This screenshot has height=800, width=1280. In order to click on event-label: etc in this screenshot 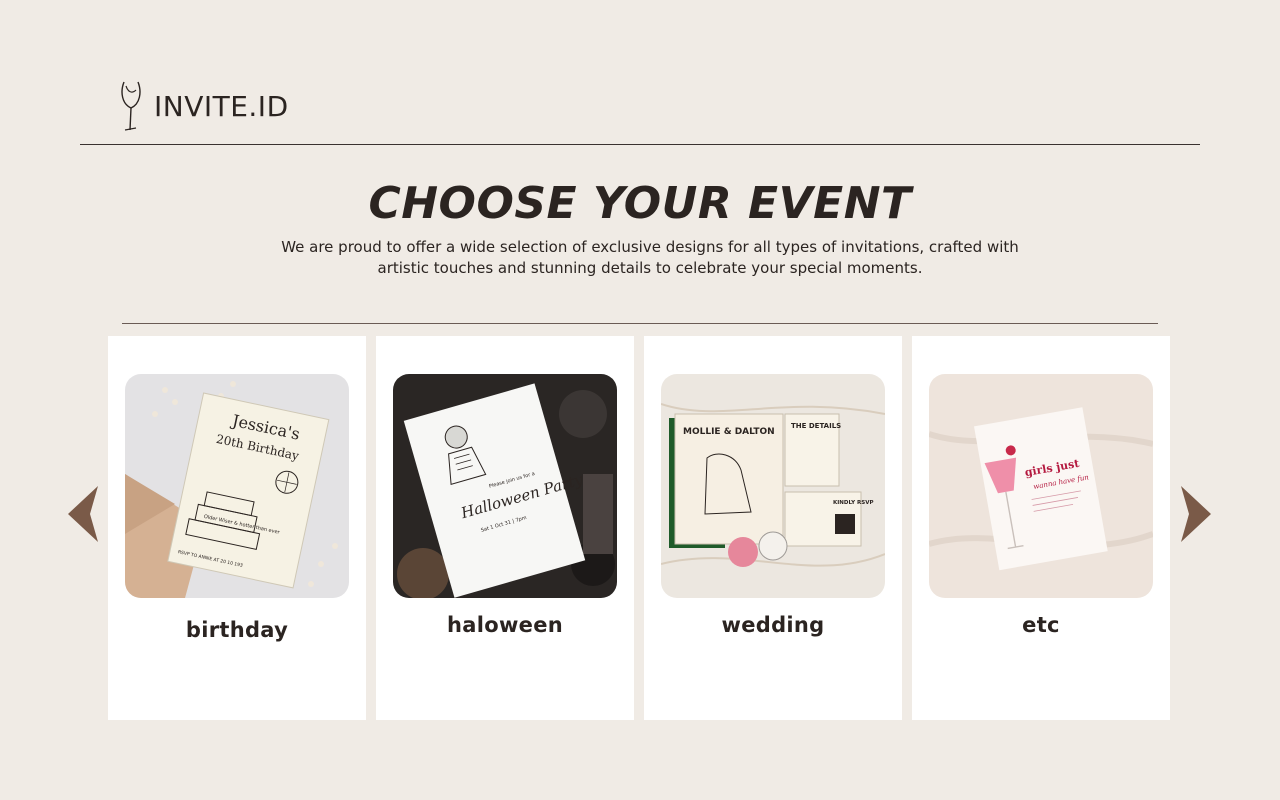, I will do `click(1041, 625)`.